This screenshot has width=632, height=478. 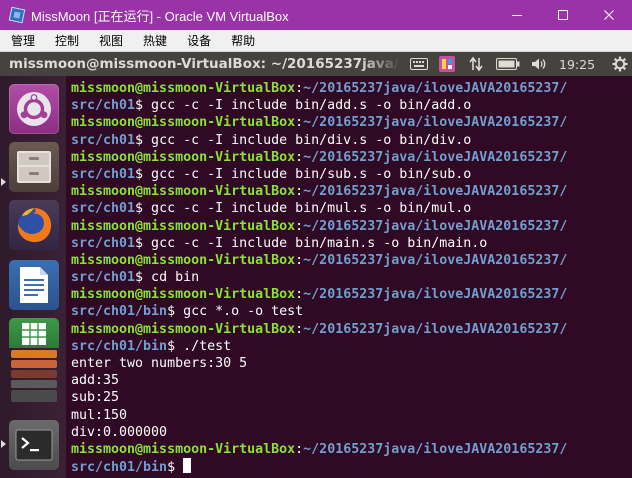 What do you see at coordinates (167, 278) in the screenshot?
I see `shell-command: $ cd bin` at bounding box center [167, 278].